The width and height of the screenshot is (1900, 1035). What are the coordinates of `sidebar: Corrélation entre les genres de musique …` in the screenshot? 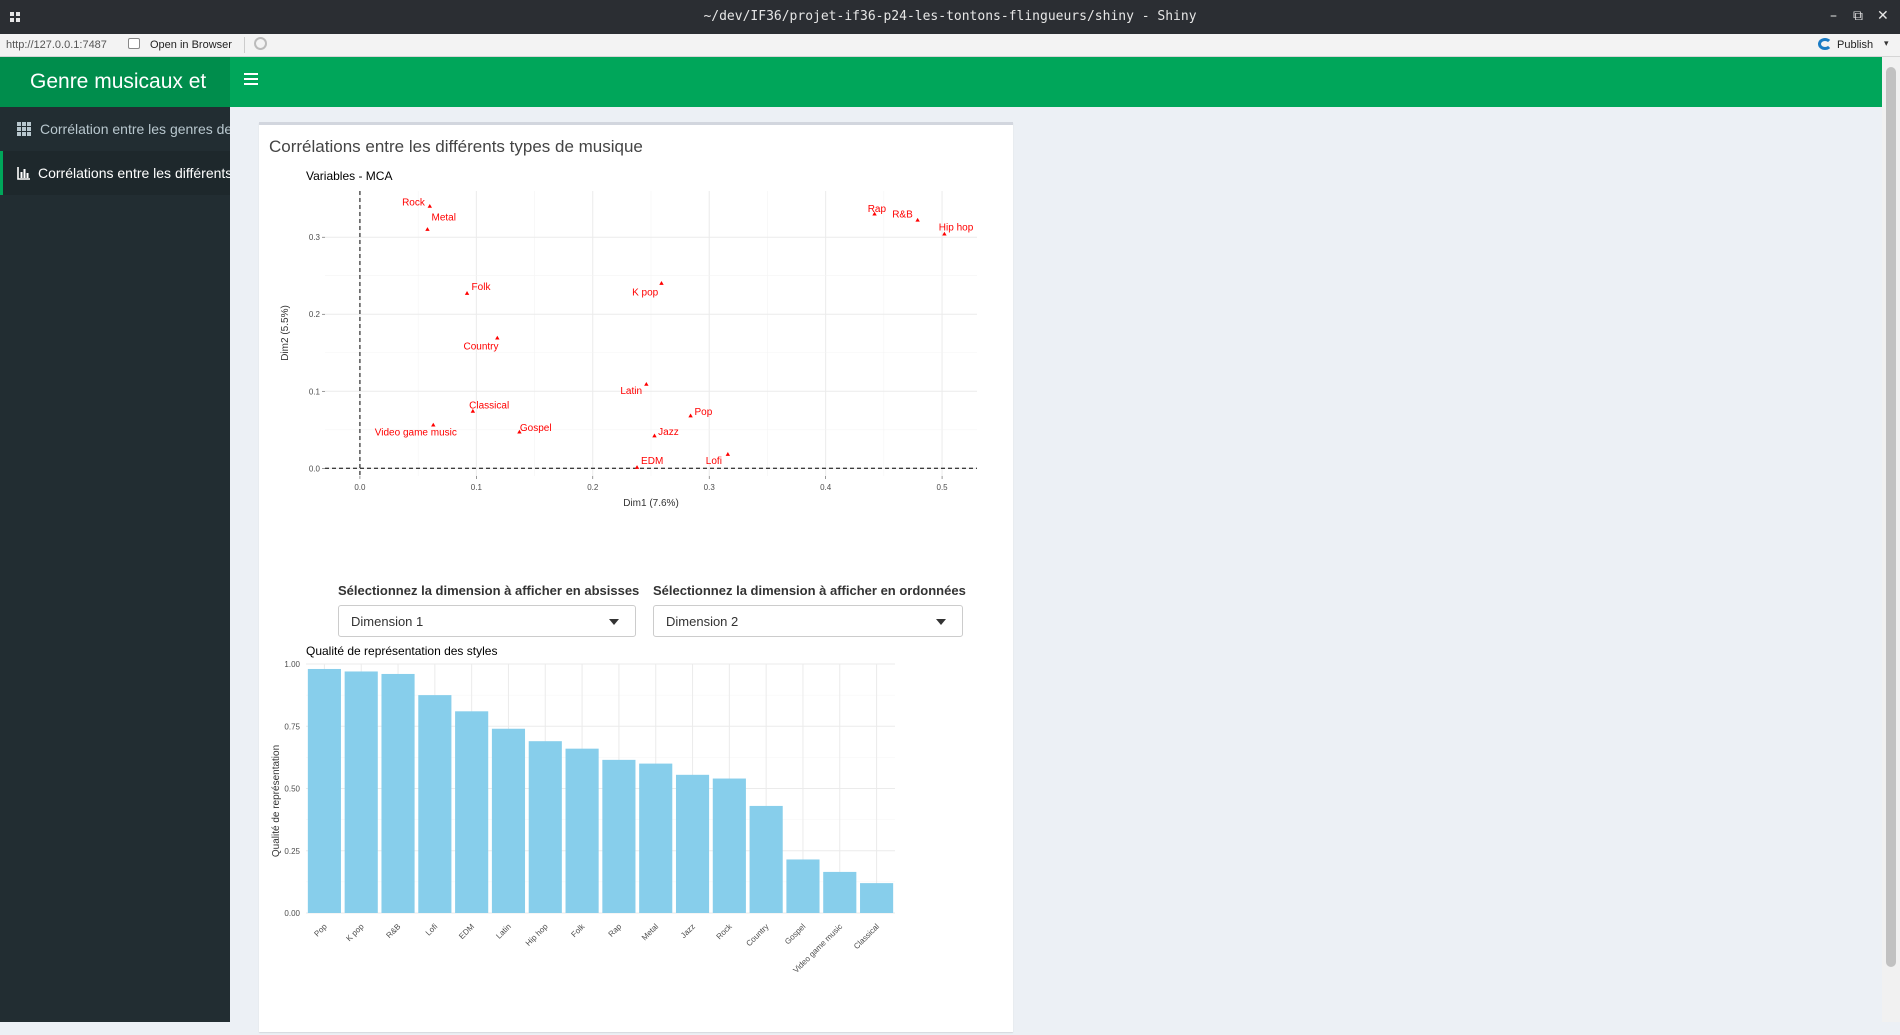 It's located at (115, 564).